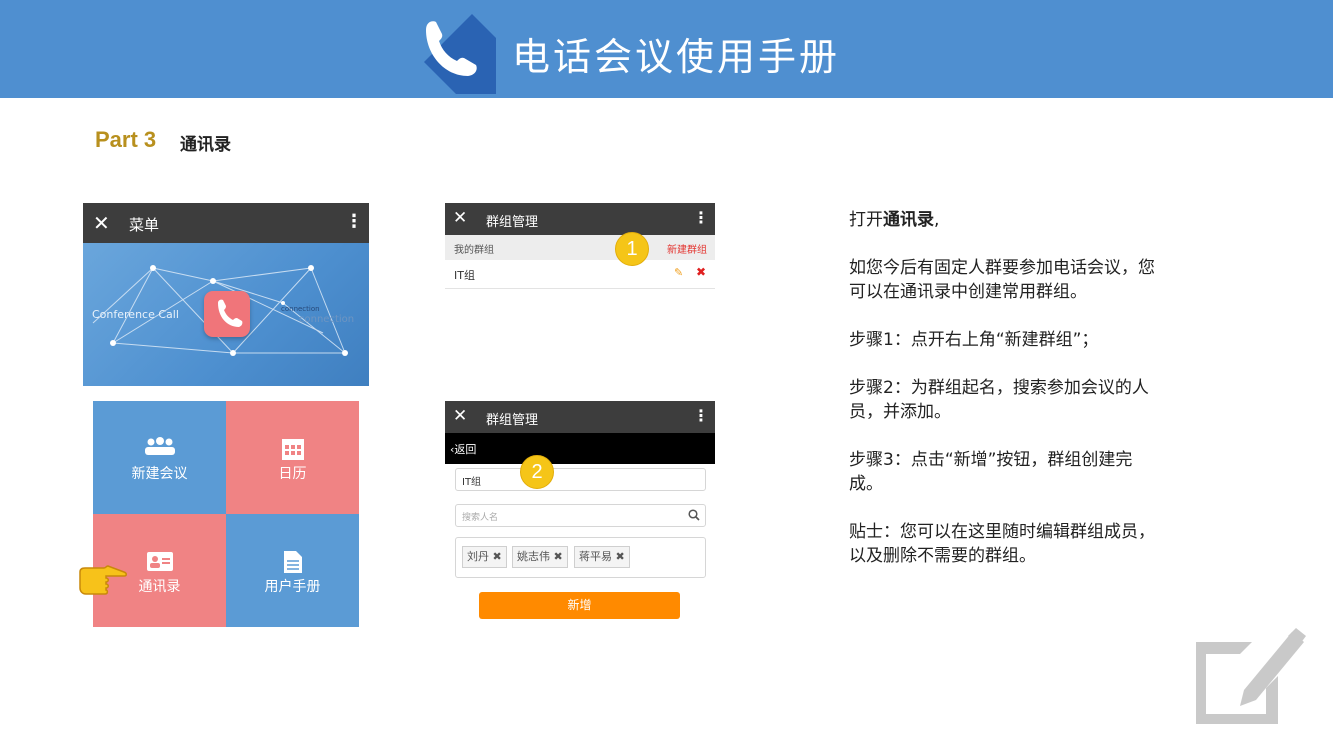 This screenshot has width=1333, height=750. What do you see at coordinates (205, 145) in the screenshot?
I see `section-title: 通讯录` at bounding box center [205, 145].